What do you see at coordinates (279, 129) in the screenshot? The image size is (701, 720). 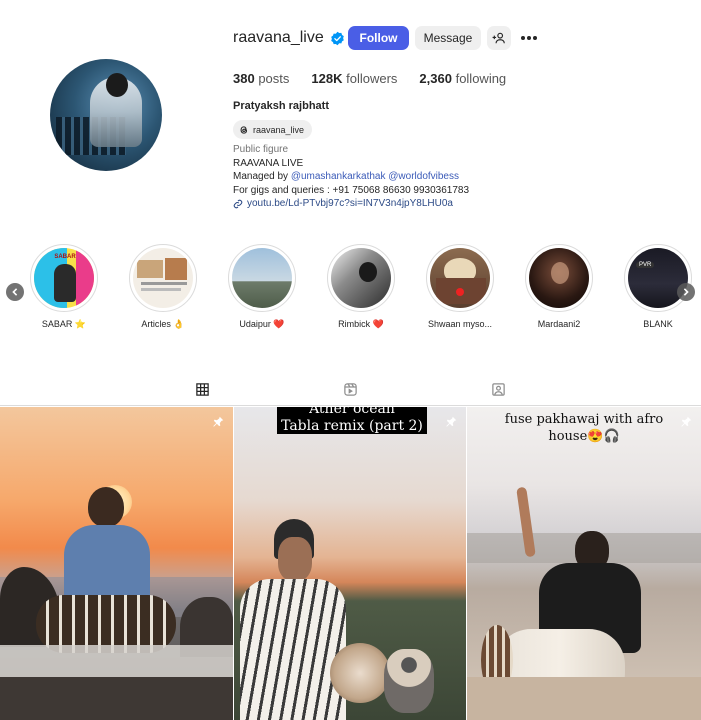 I see `threads-handle: raavana_live` at bounding box center [279, 129].